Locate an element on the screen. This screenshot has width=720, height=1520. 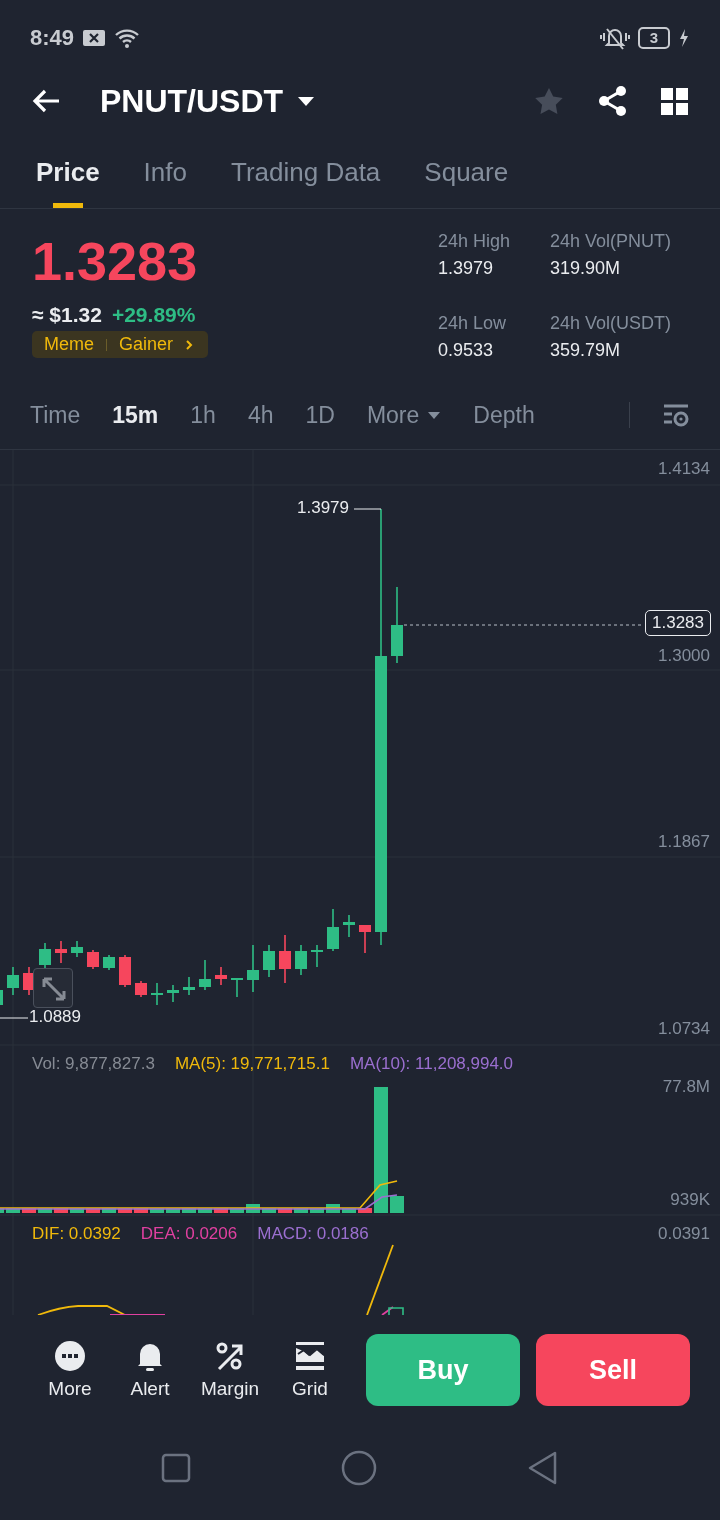
interval-tab: 4h is located at coordinates (260, 415).